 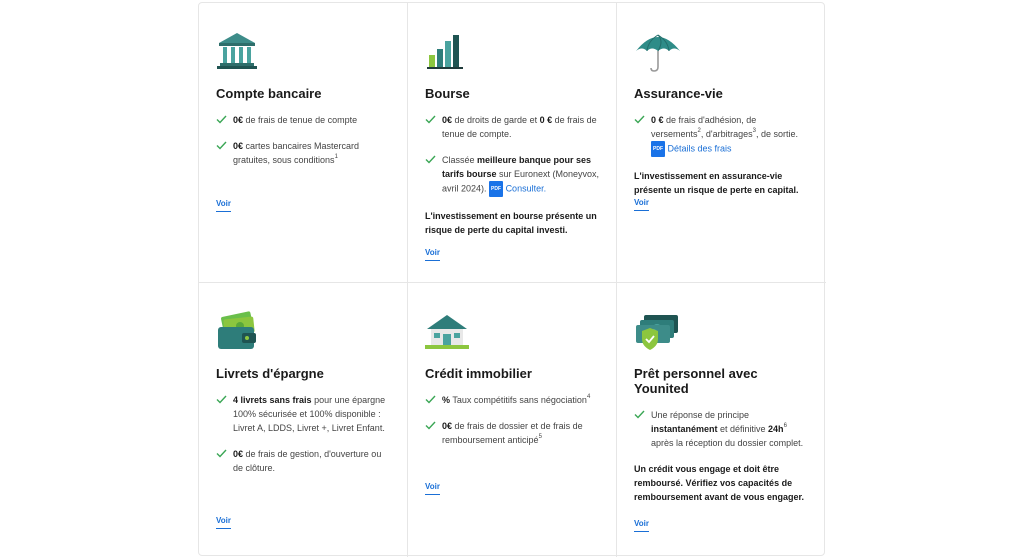 I want to click on feature-item: 0€ de frais de tenue de compte, so click(x=303, y=120).